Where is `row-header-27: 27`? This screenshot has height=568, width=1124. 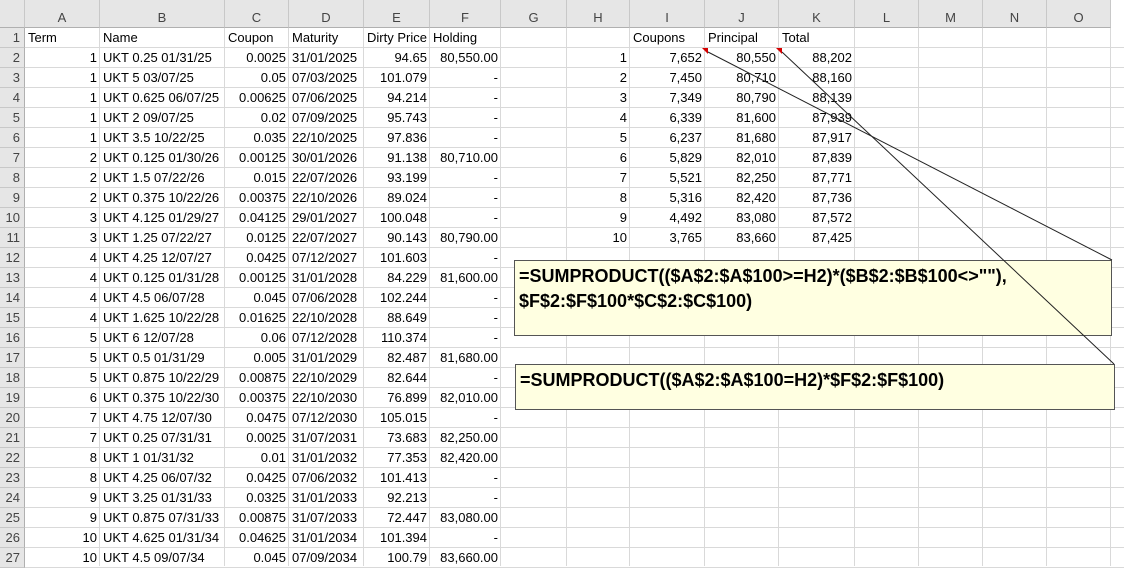
row-header-27: 27 is located at coordinates (12, 558).